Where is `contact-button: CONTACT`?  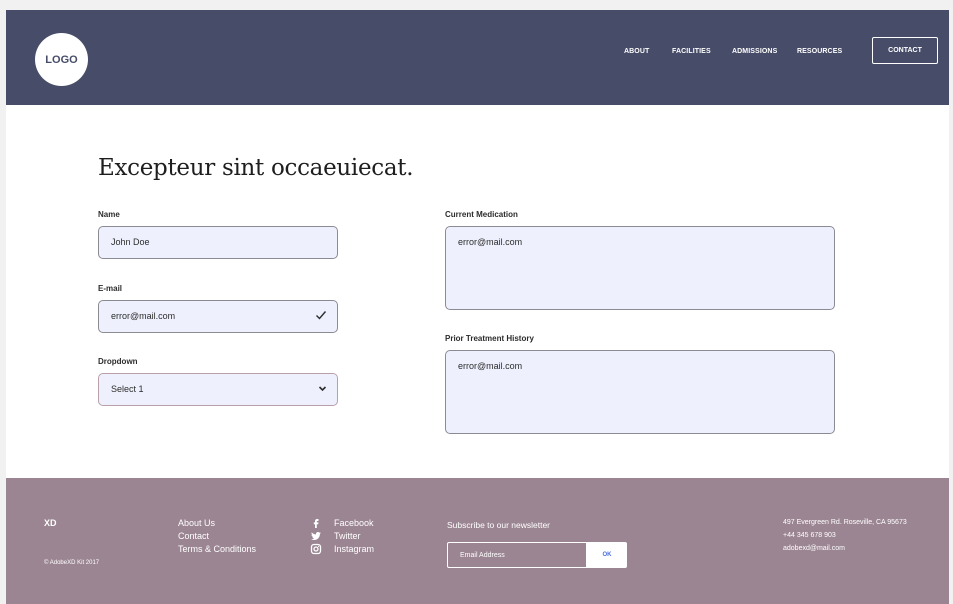 contact-button: CONTACT is located at coordinates (905, 50).